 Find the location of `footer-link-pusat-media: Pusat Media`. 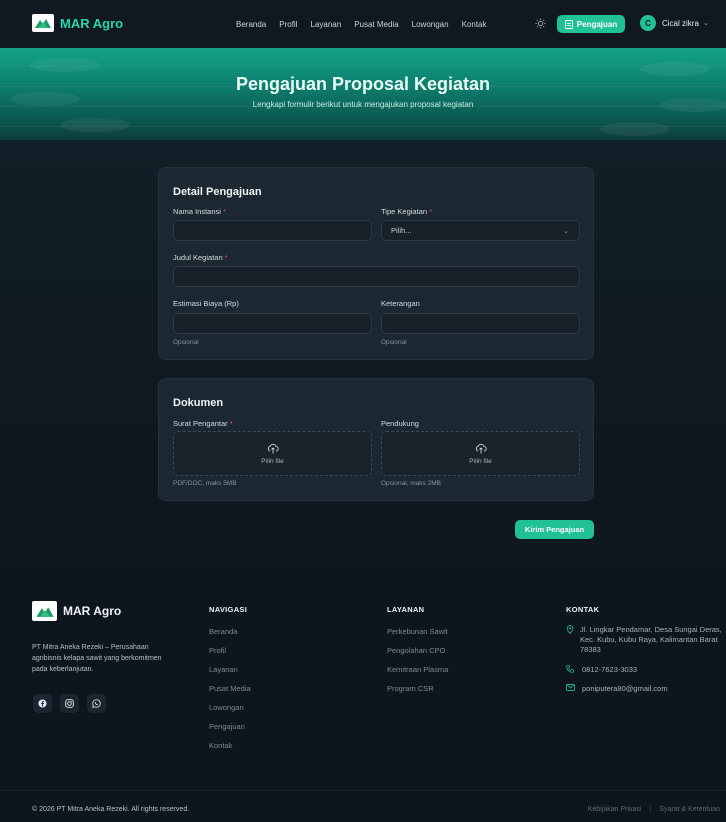

footer-link-pusat-media: Pusat Media is located at coordinates (230, 688).